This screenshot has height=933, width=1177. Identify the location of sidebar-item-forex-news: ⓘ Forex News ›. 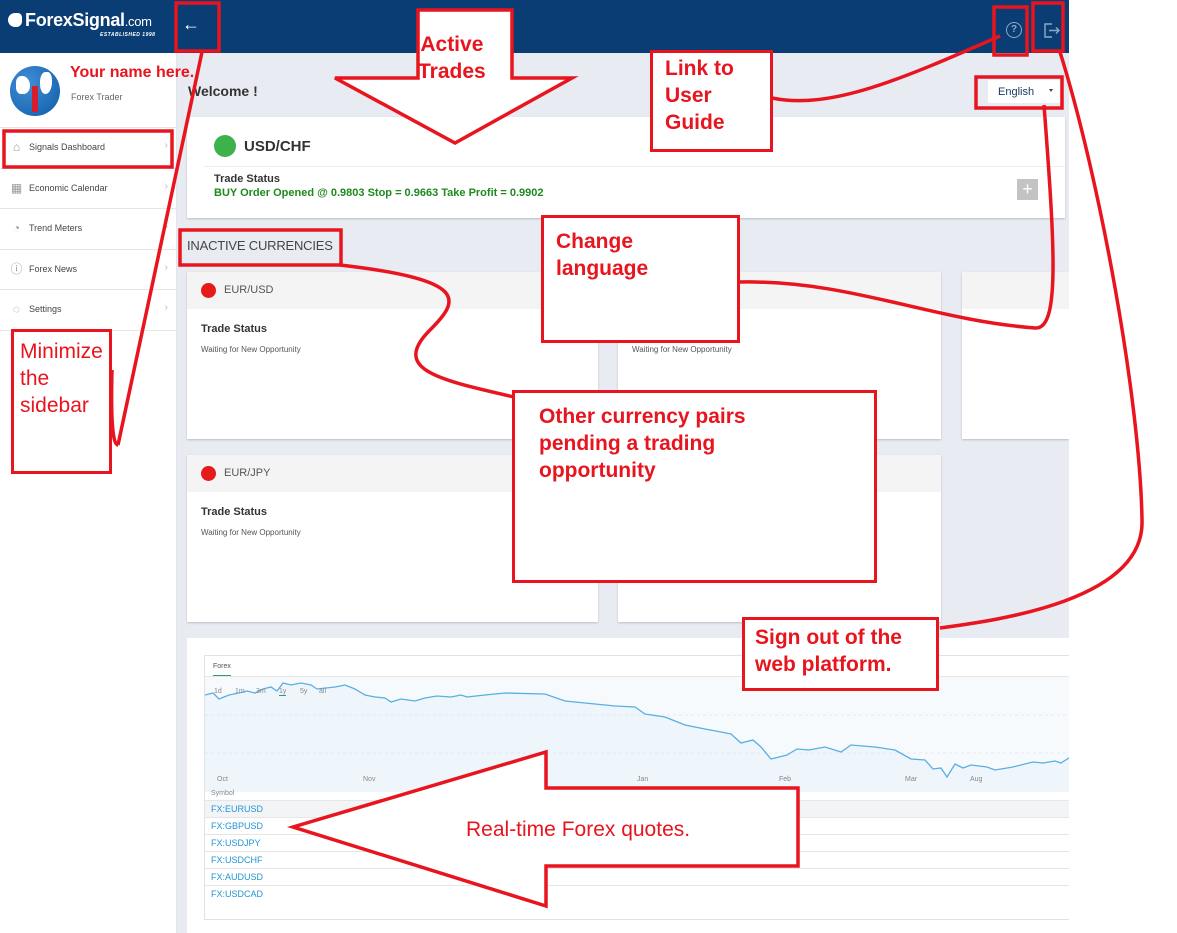
(88, 270).